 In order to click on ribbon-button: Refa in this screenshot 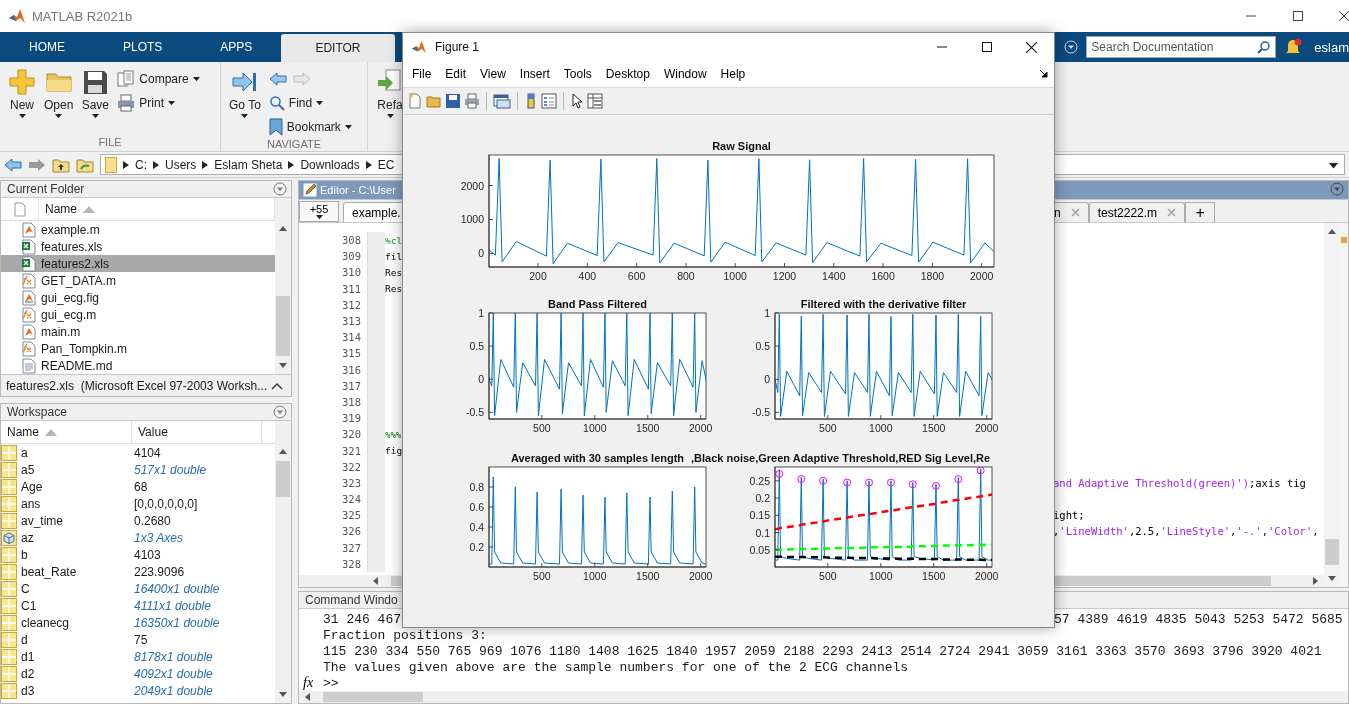, I will do `click(390, 107)`.